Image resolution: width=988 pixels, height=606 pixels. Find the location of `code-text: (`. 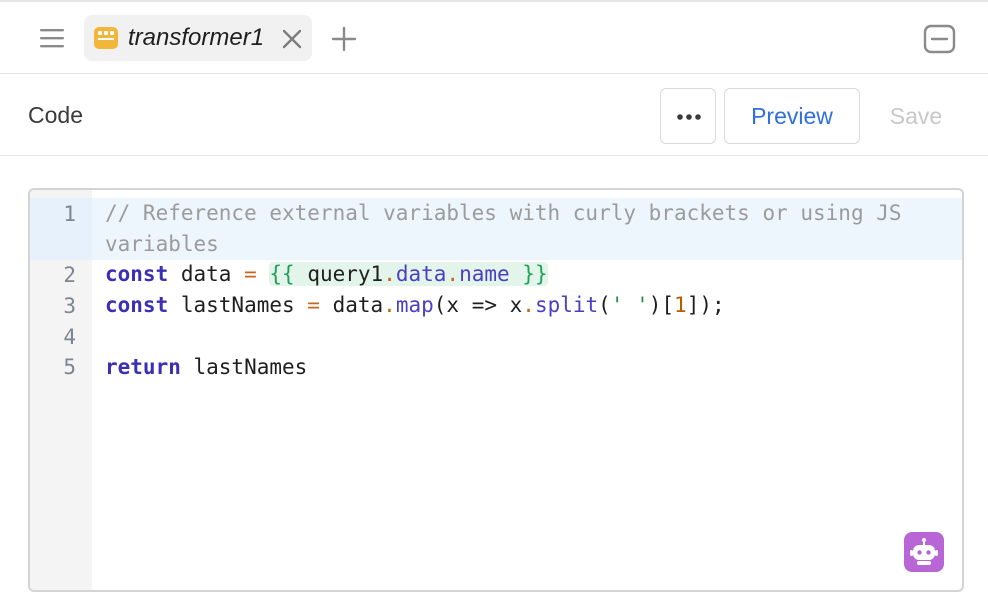

code-text: ( is located at coordinates (604, 305).